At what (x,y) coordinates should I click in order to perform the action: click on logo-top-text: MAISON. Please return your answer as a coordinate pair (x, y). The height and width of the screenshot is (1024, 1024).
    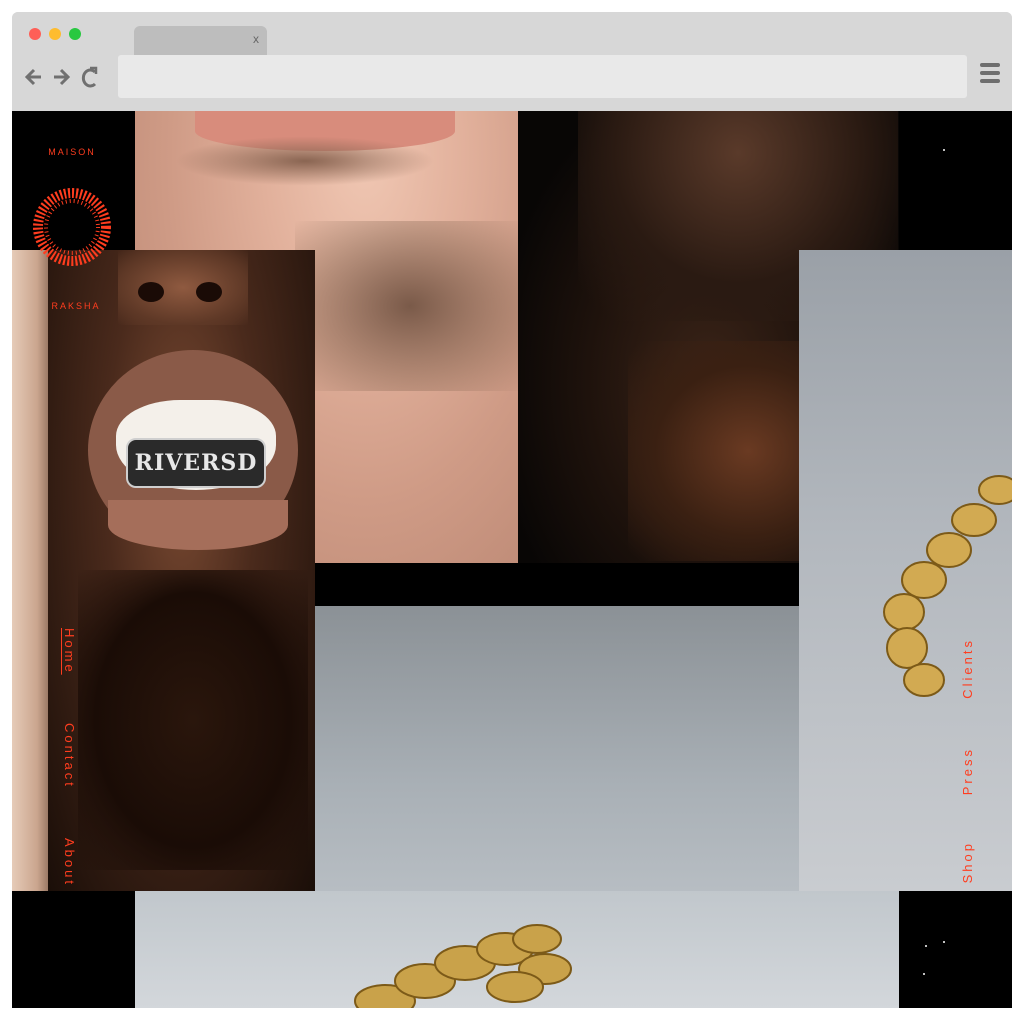
    Looking at the image, I should click on (72, 152).